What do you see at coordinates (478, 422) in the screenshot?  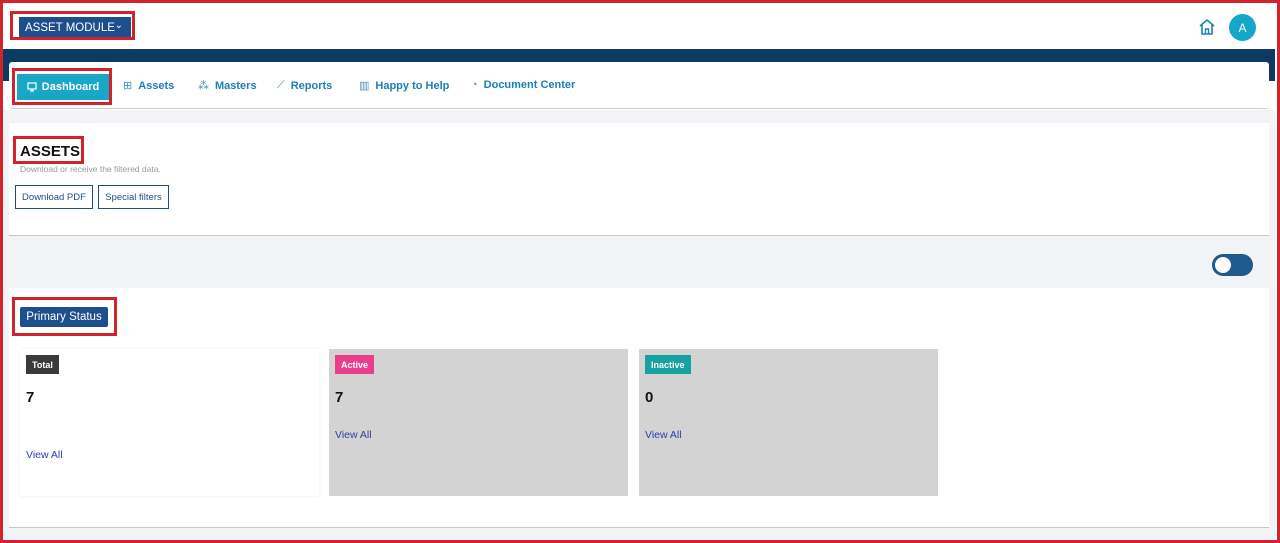 I see `status-tile-active: Active 7 View All` at bounding box center [478, 422].